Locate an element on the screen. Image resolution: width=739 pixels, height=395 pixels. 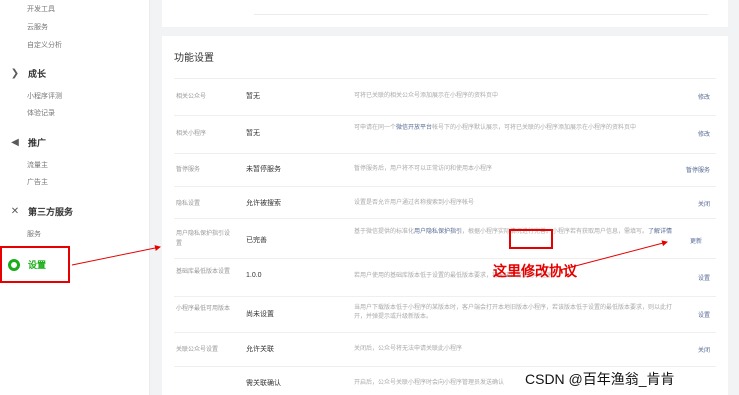
row-description: 关闭后，公众号将无法申请关联此小程序 is located at coordinates (408, 349).